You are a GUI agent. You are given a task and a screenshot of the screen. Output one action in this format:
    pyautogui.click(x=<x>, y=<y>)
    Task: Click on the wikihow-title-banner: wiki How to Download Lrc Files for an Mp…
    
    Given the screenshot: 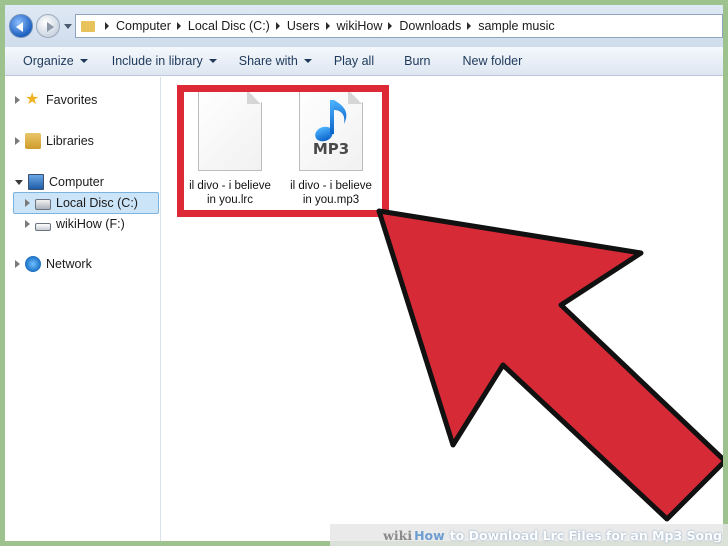 What is the action you would take?
    pyautogui.click(x=529, y=535)
    